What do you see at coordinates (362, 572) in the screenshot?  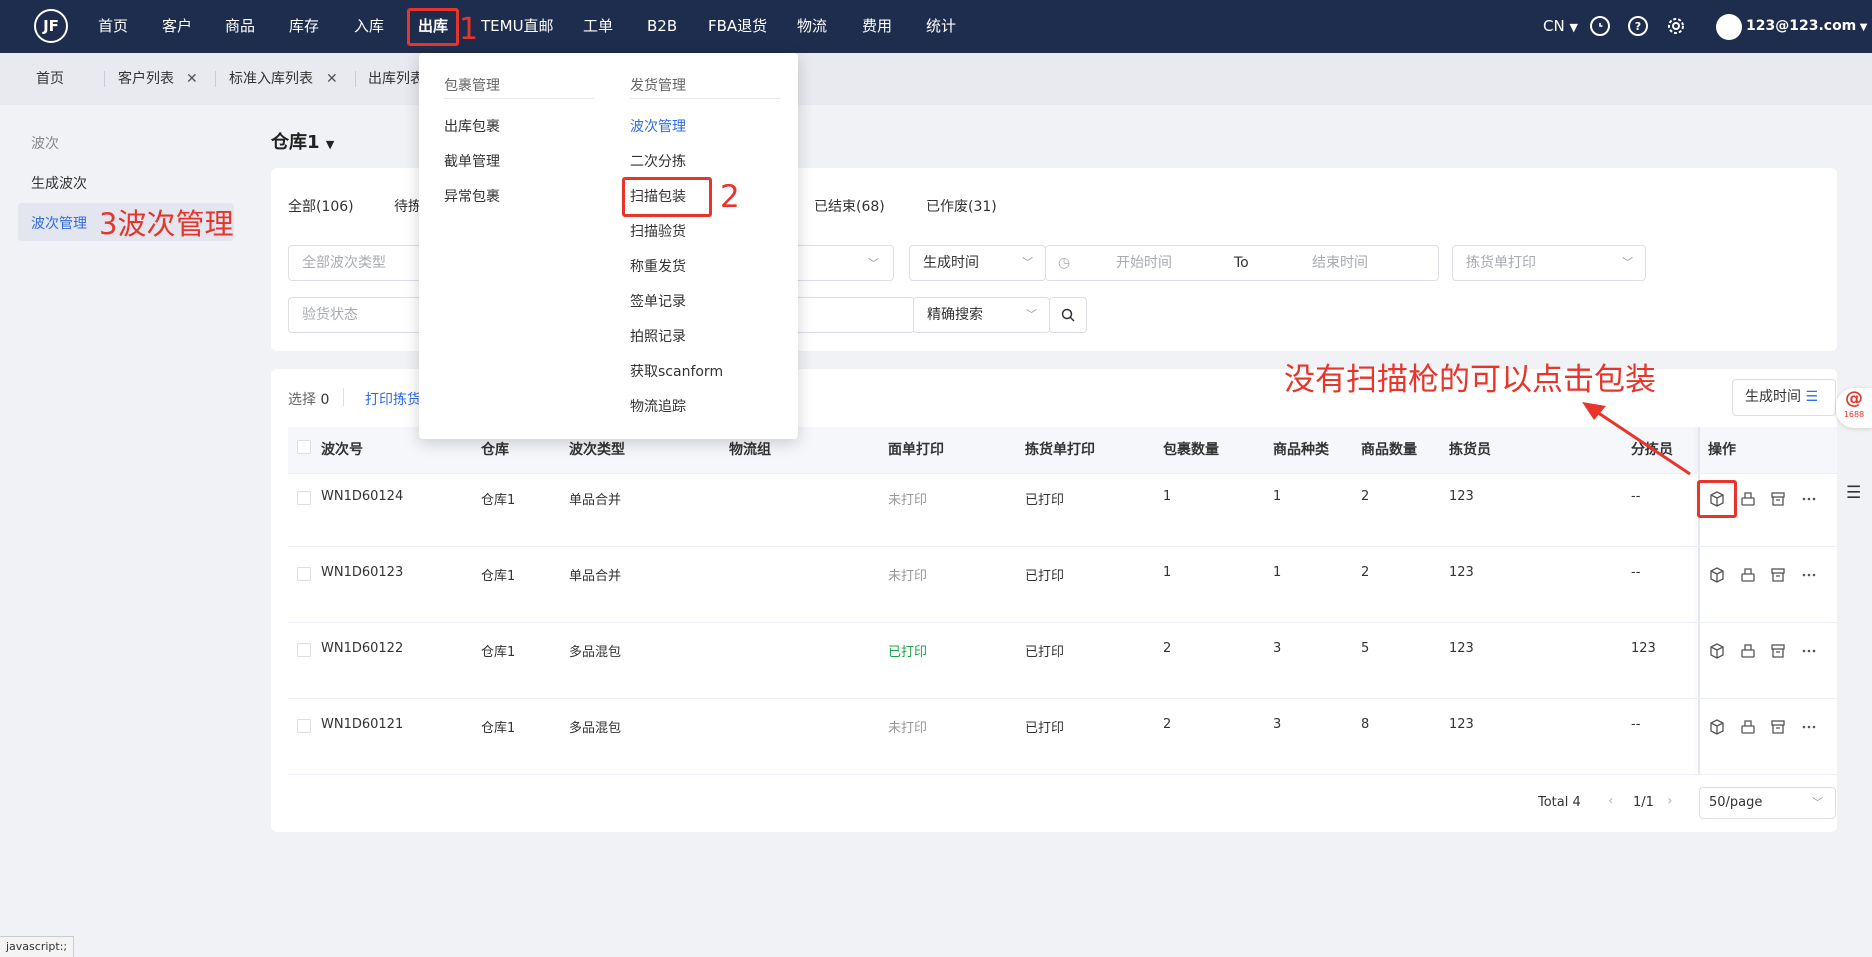 I see `cell-wave-no: WN1D60123` at bounding box center [362, 572].